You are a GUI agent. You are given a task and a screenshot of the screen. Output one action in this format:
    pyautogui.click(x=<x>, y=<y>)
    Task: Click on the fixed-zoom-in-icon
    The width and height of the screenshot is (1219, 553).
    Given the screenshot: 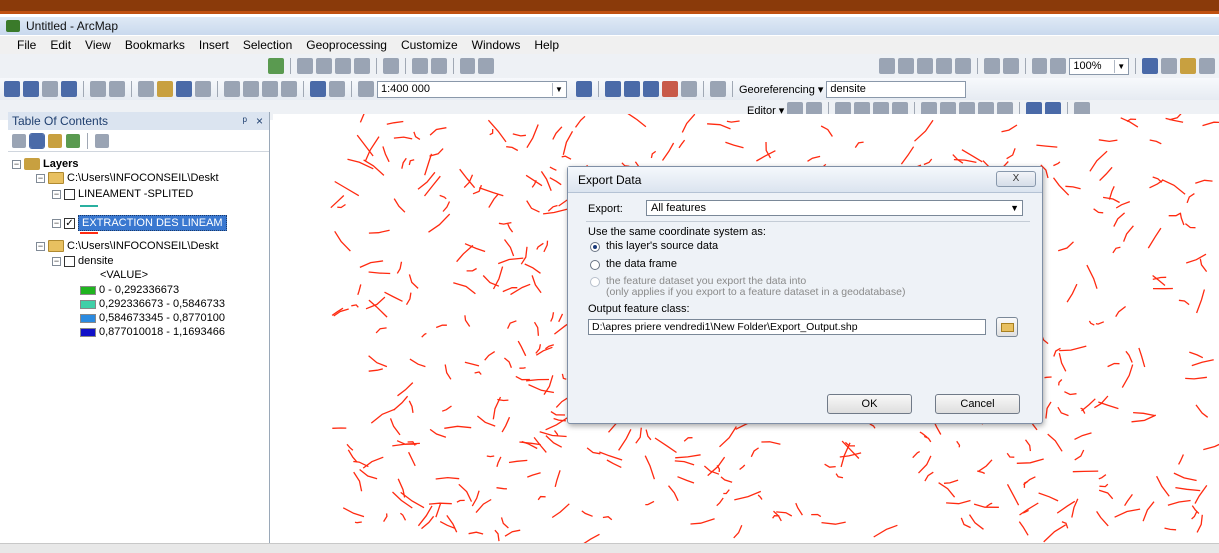 What is the action you would take?
    pyautogui.click(x=98, y=89)
    